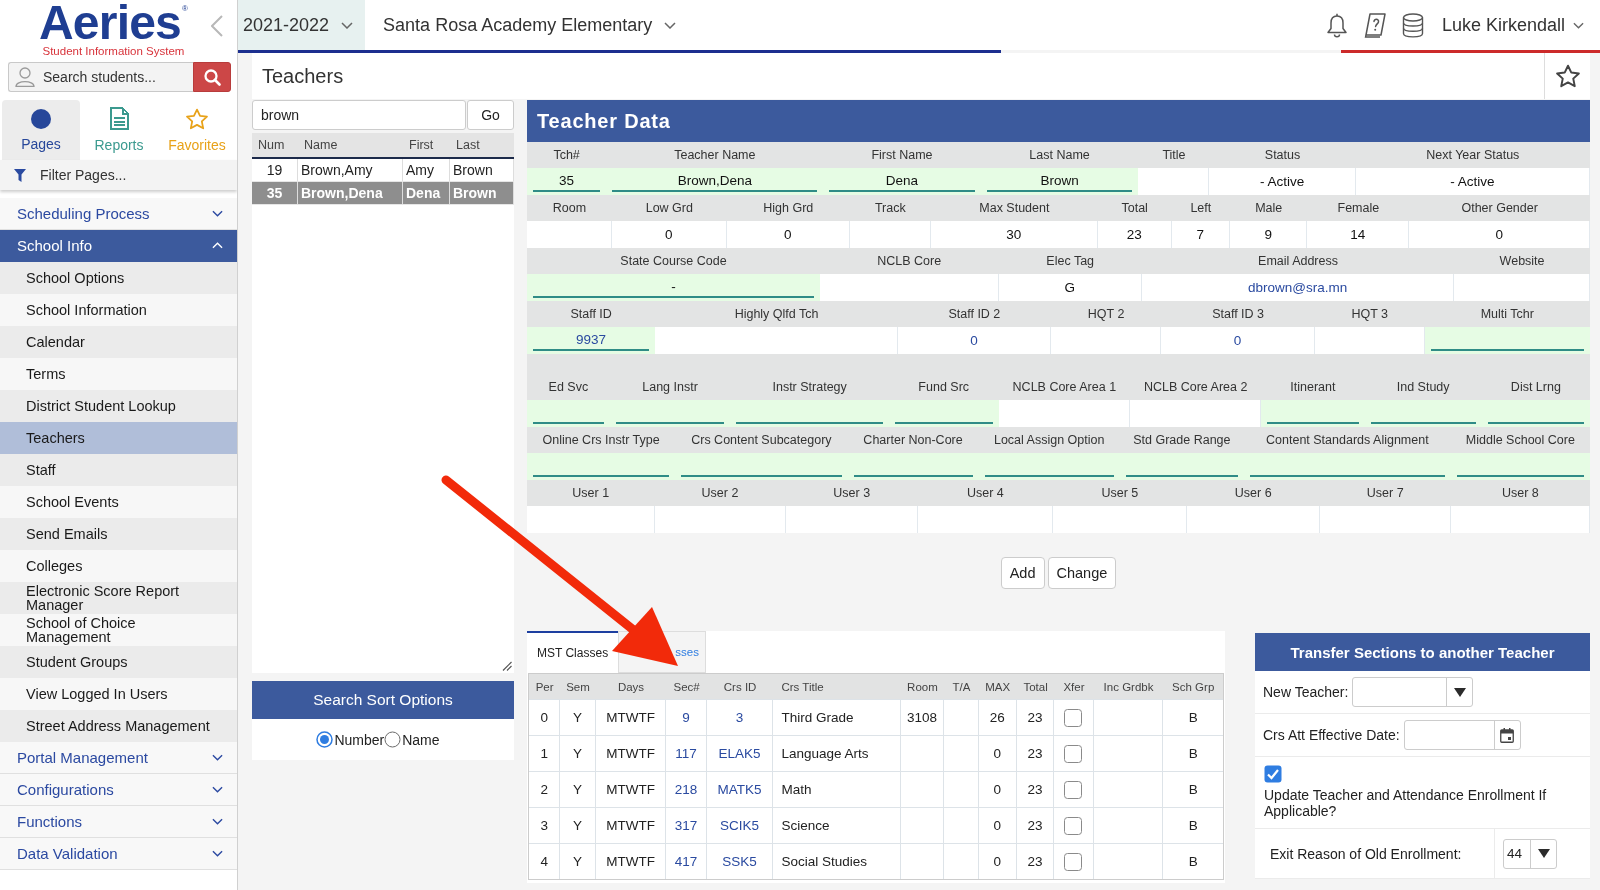 This screenshot has width=1600, height=890. I want to click on text-link: 9, so click(686, 717).